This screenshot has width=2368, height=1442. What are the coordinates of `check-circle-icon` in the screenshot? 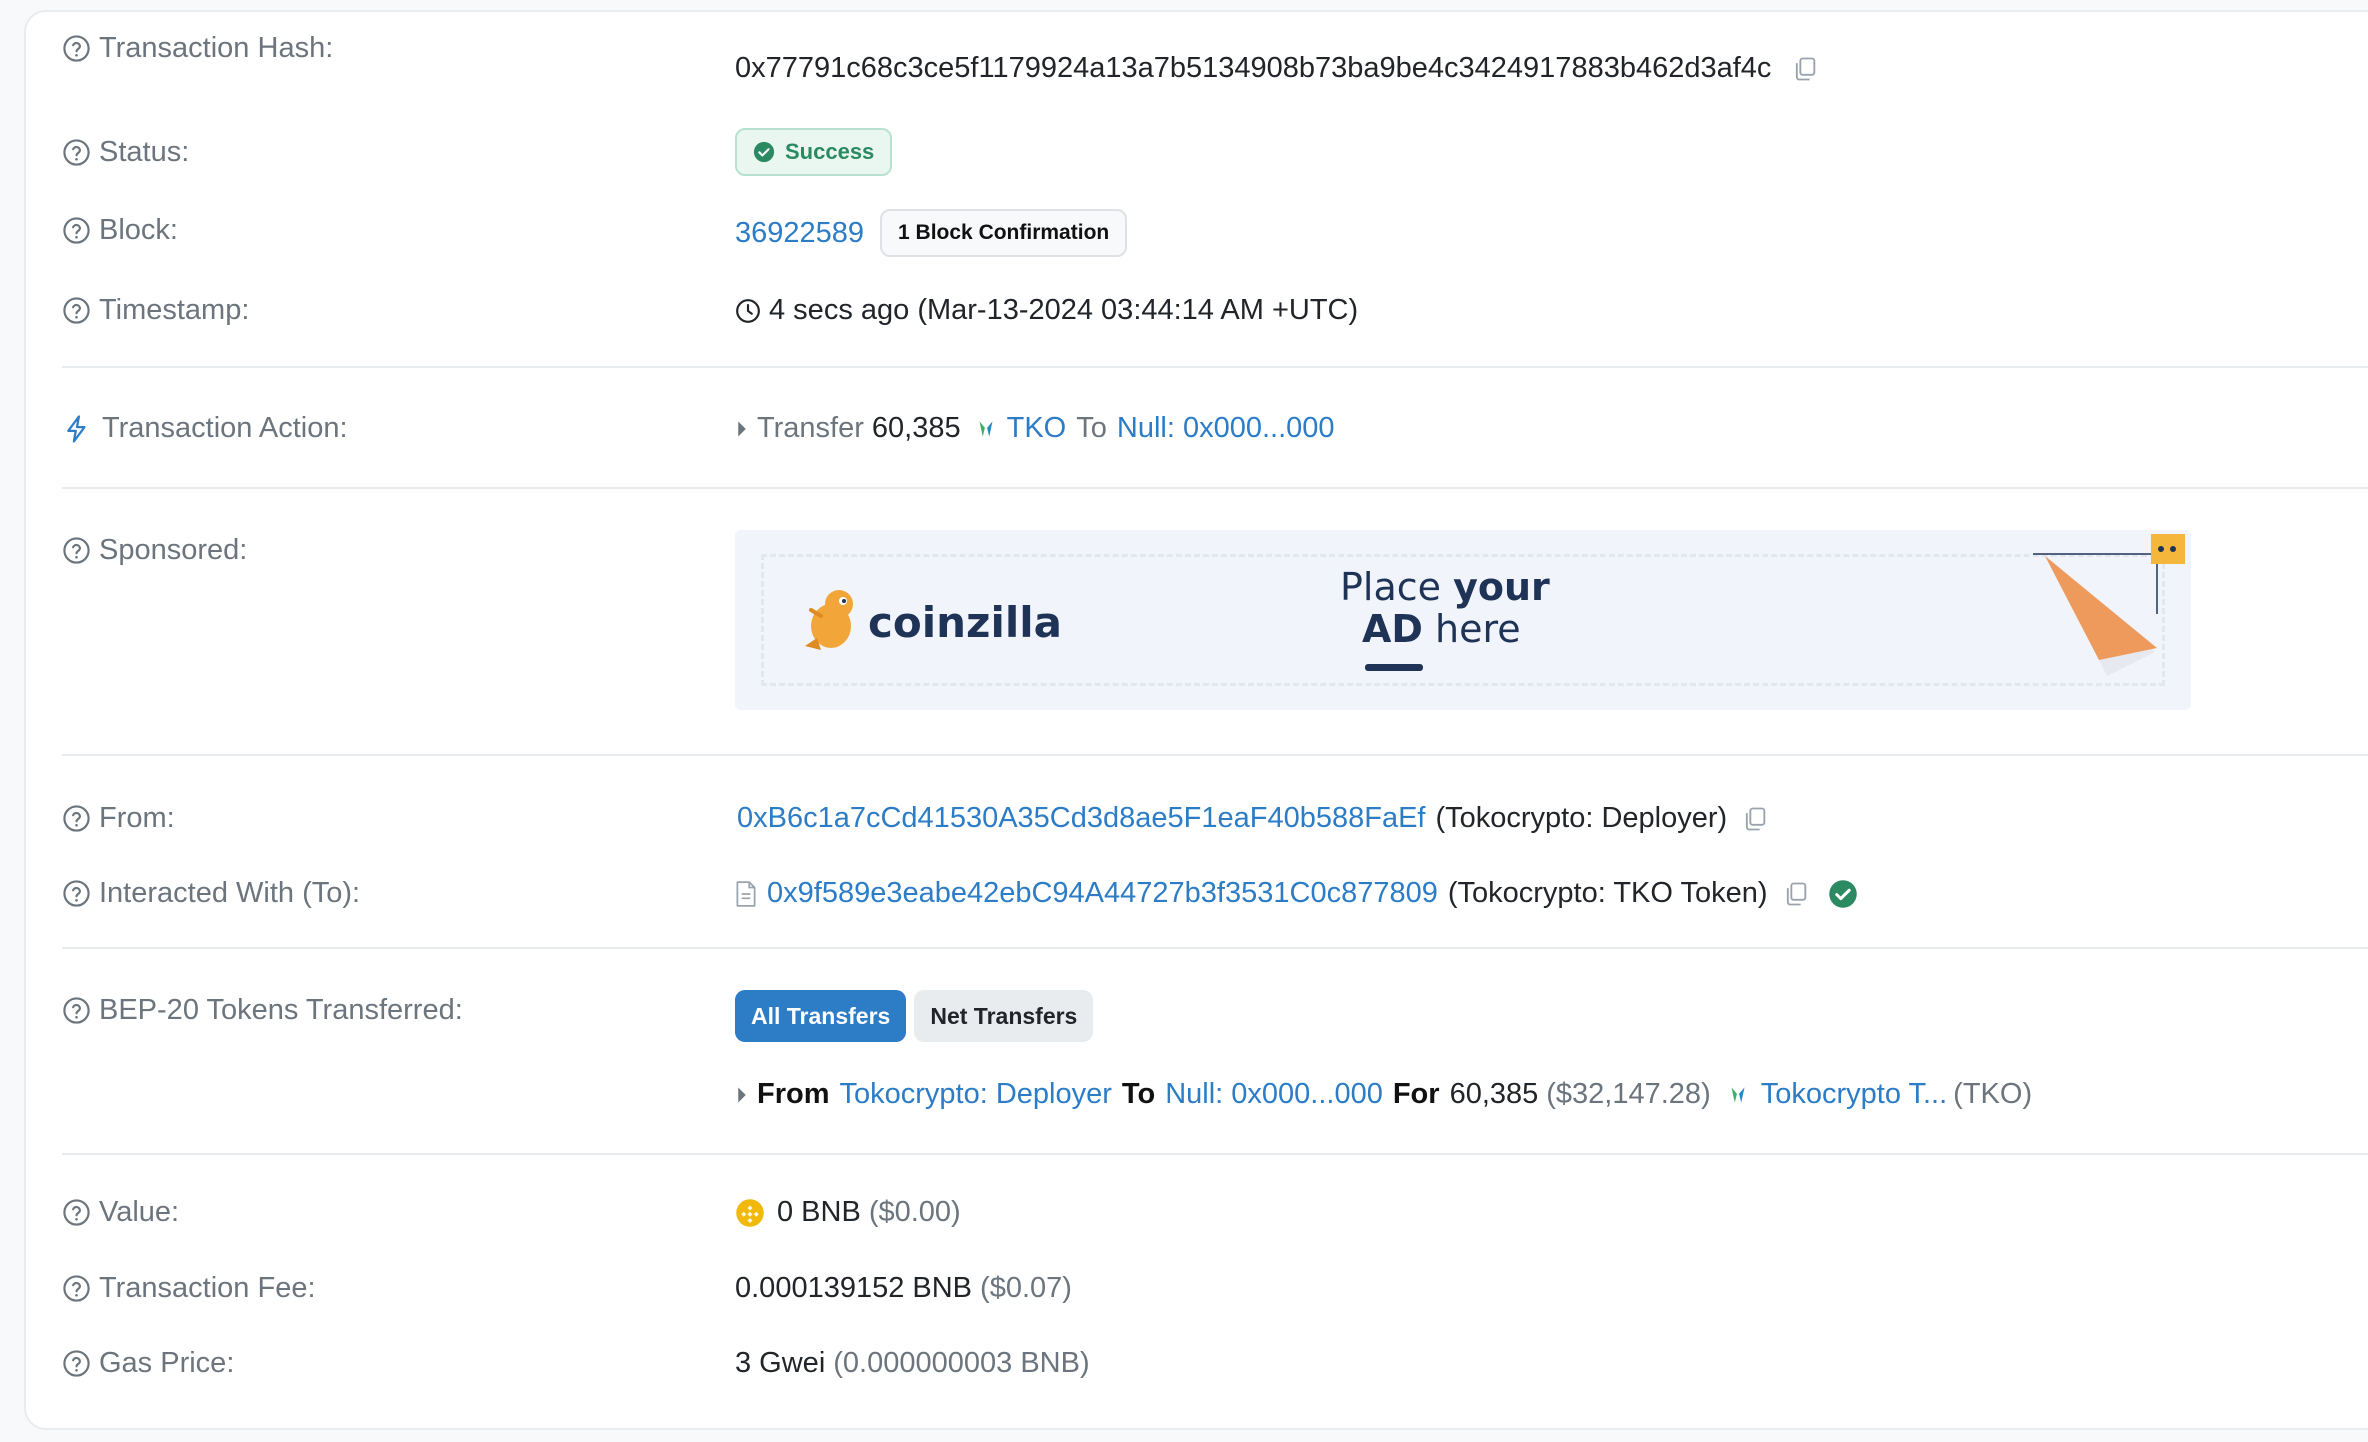 It's located at (764, 152).